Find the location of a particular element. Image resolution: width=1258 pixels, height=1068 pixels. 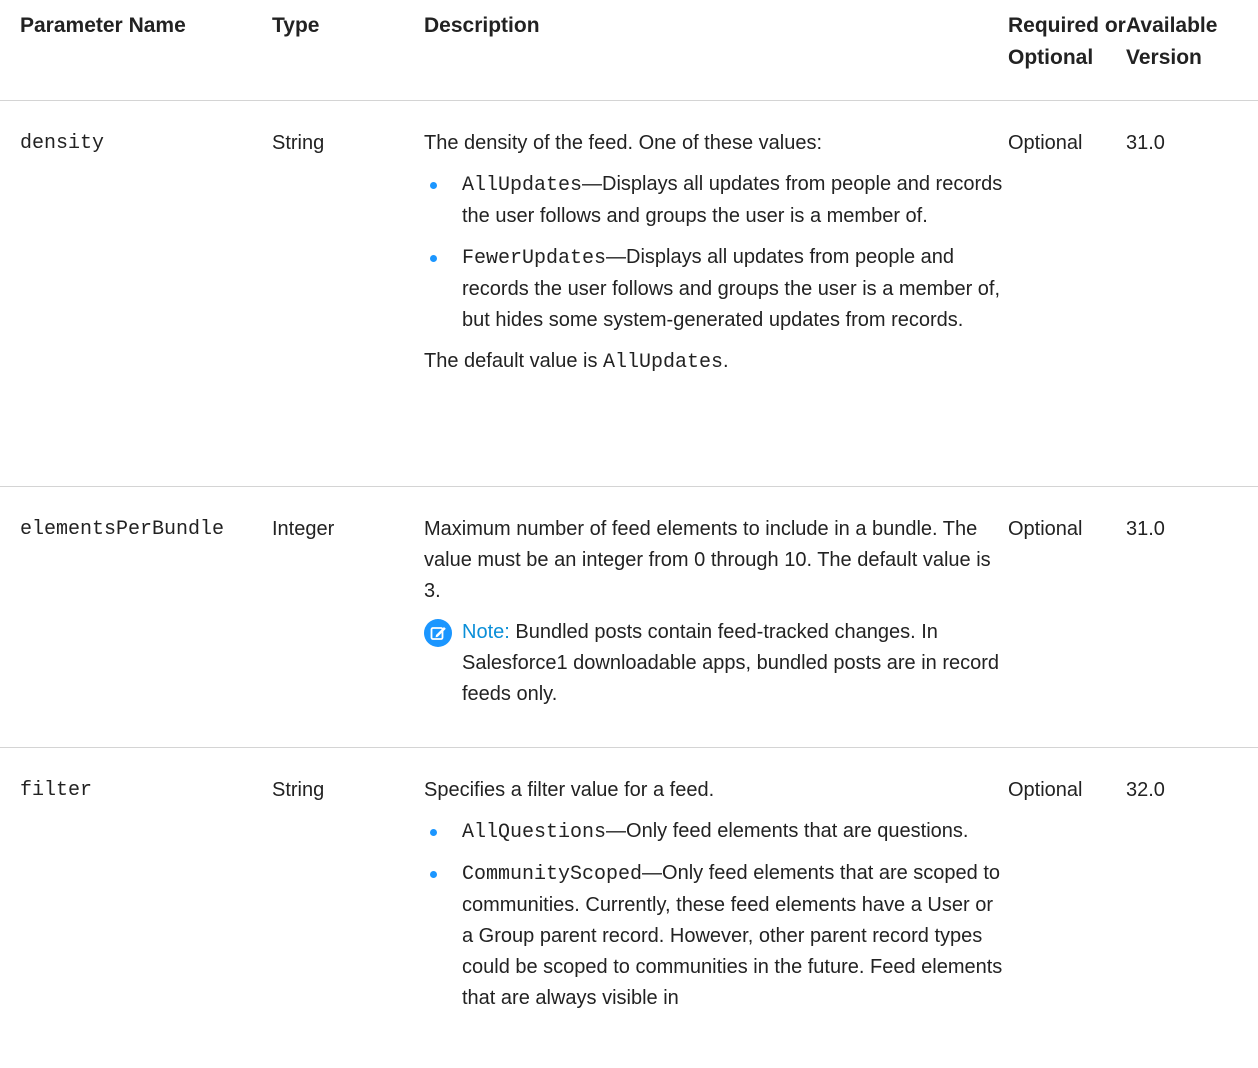

default-value-text: The default value is AllUpdates. is located at coordinates (716, 362).